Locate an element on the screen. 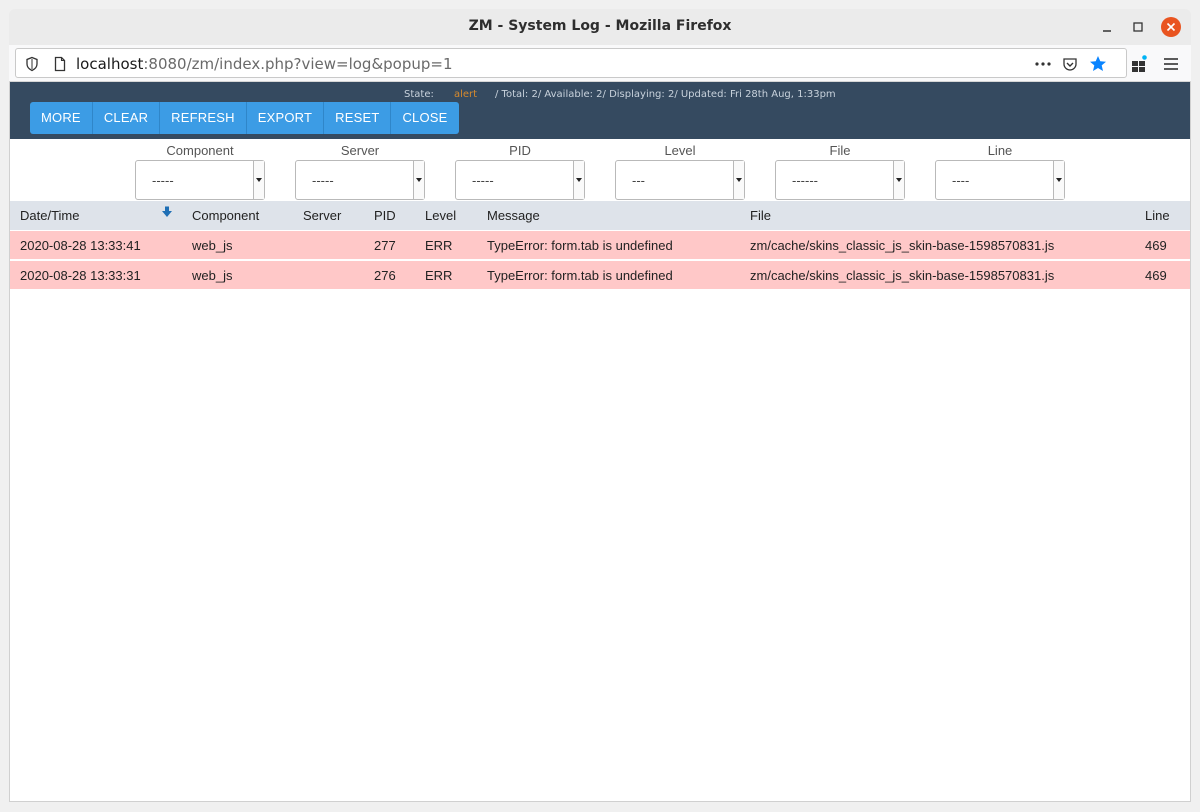  page-icon is located at coordinates (60, 64).